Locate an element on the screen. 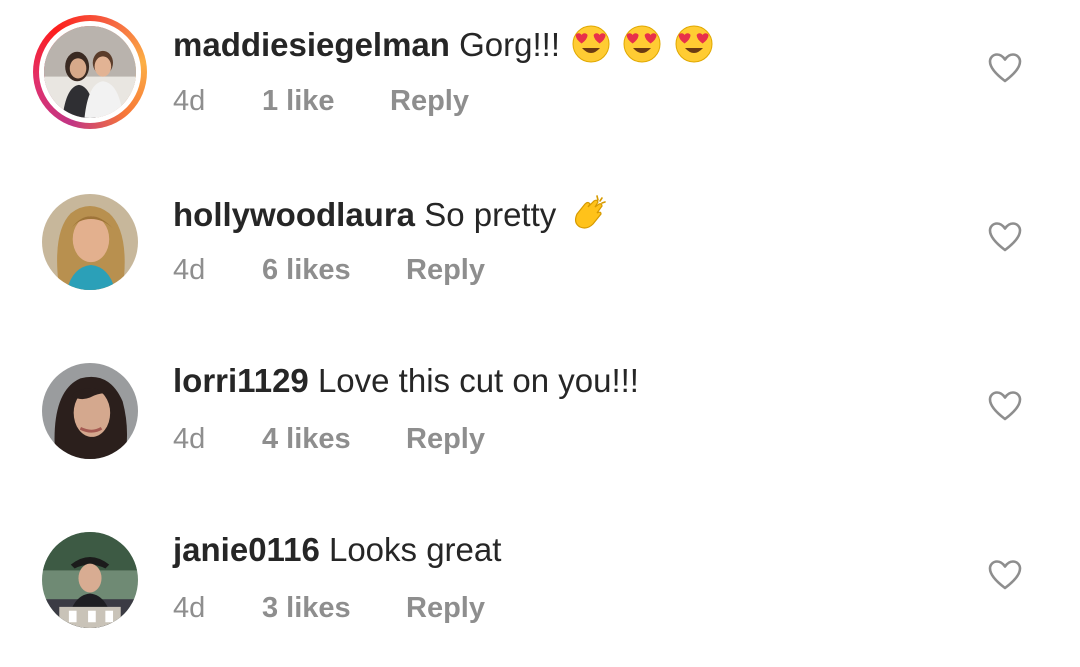  likes-count: 4 likes is located at coordinates (306, 439).